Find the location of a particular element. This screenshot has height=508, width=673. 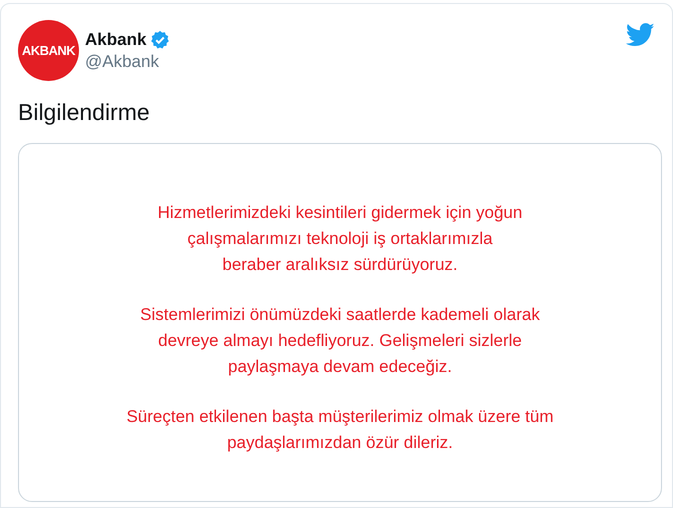

tweet-text: Bilgilendirme is located at coordinates (84, 112).